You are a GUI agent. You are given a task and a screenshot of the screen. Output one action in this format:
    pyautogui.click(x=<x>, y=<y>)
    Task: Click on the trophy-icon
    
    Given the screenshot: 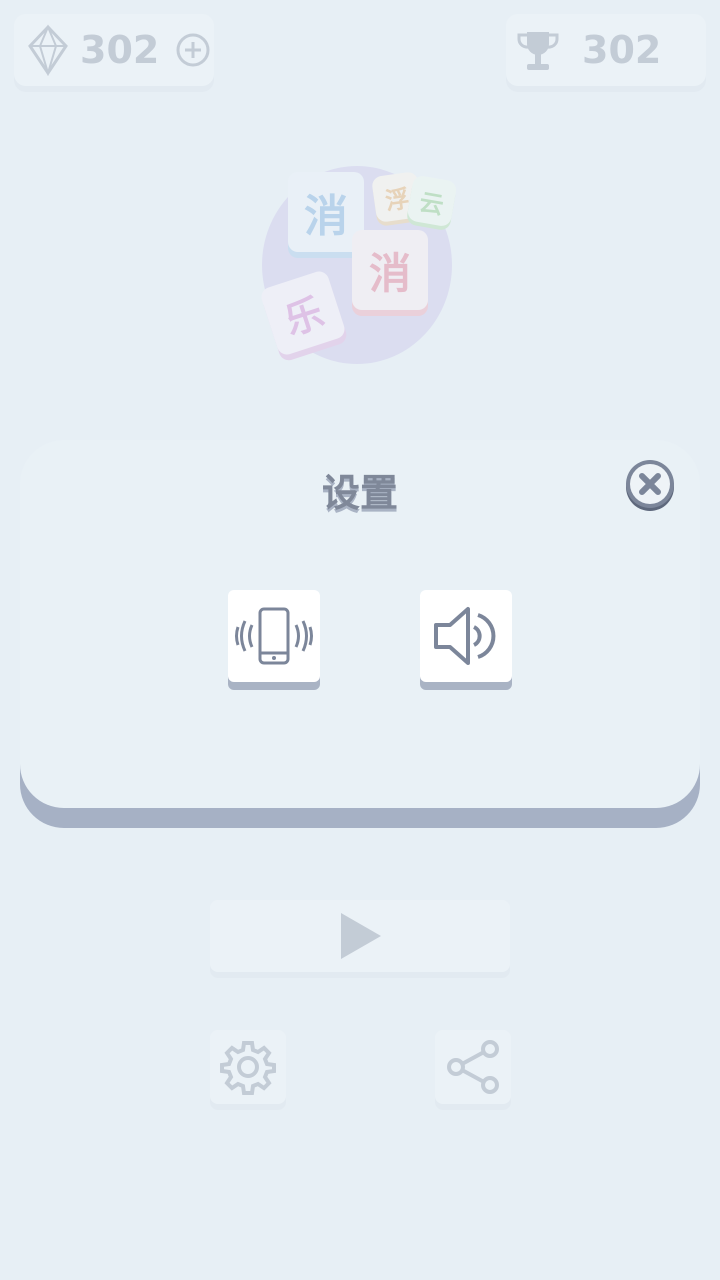 What is the action you would take?
    pyautogui.click(x=538, y=51)
    